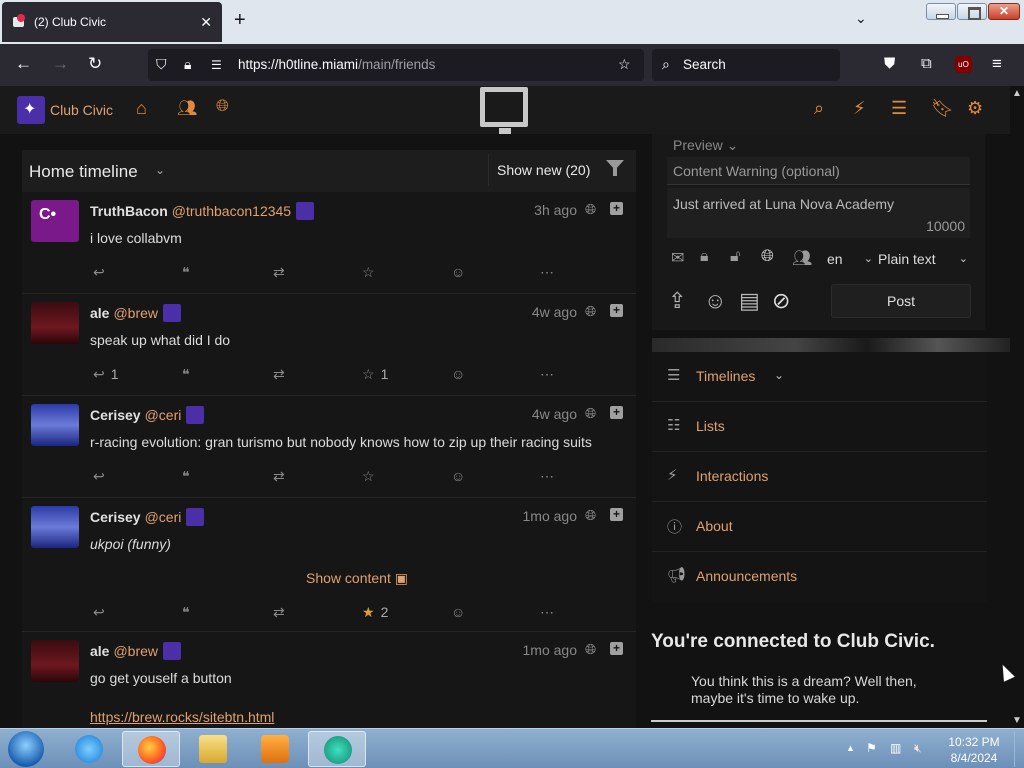 The width and height of the screenshot is (1024, 768). What do you see at coordinates (187, 108) in the screenshot?
I see `users-icon: 👥︎` at bounding box center [187, 108].